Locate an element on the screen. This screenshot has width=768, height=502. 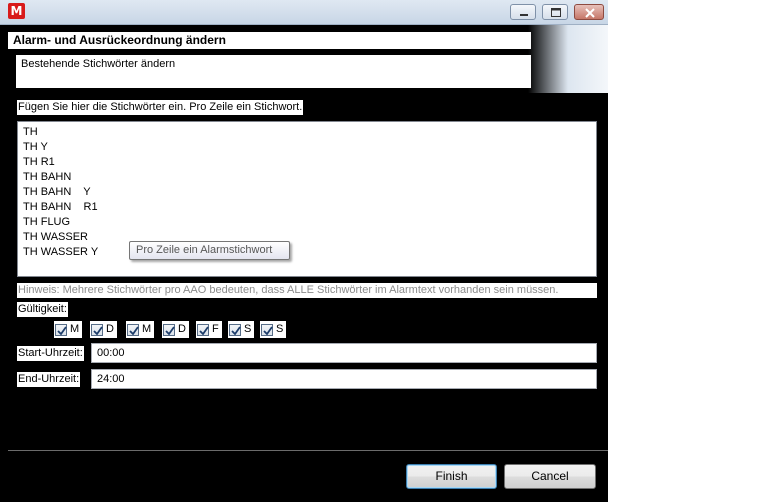
day-checkbox-item: F is located at coordinates (209, 329).